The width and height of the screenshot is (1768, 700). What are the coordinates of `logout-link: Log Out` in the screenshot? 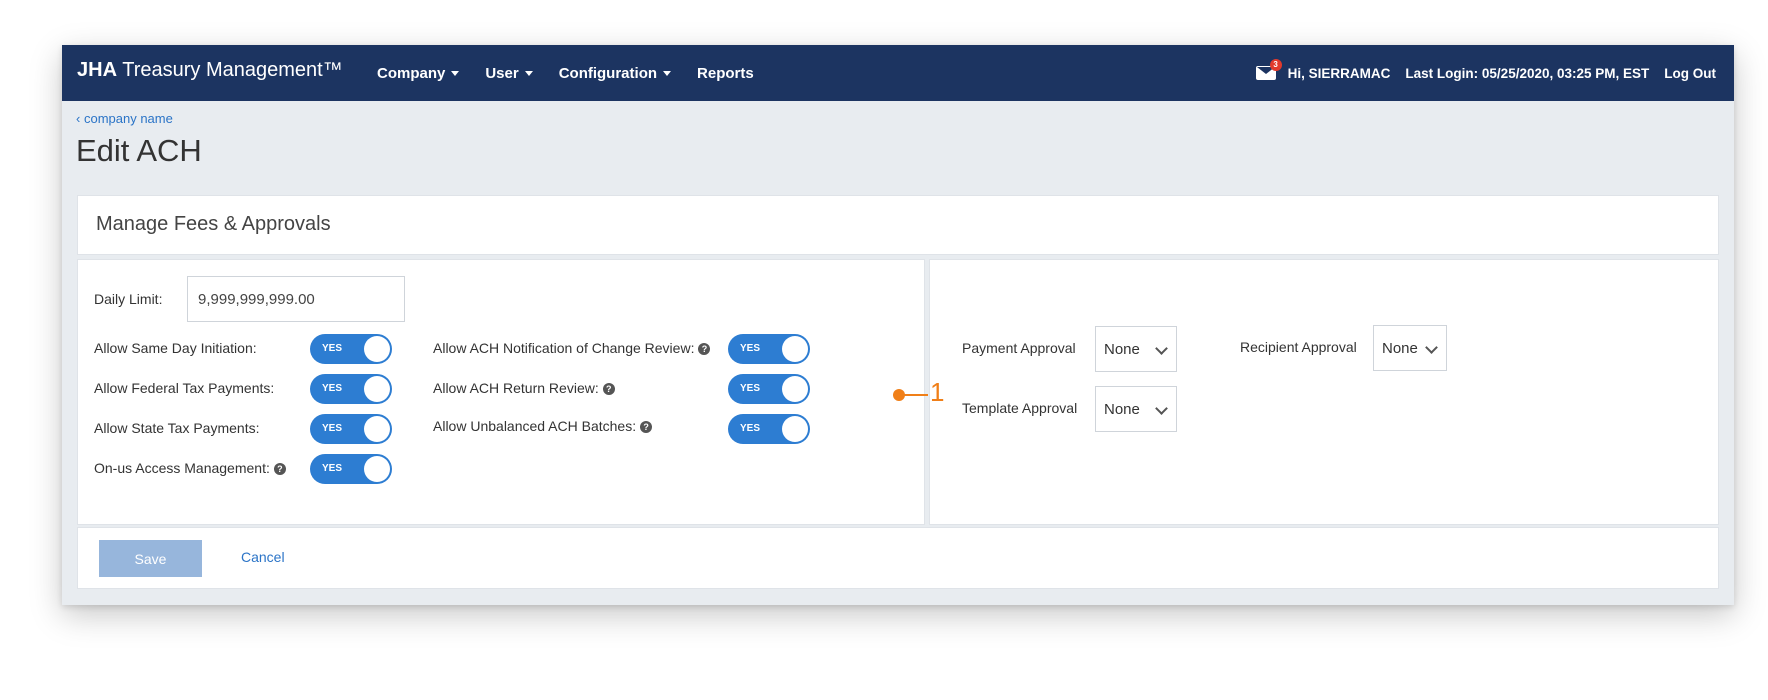 It's located at (1690, 73).